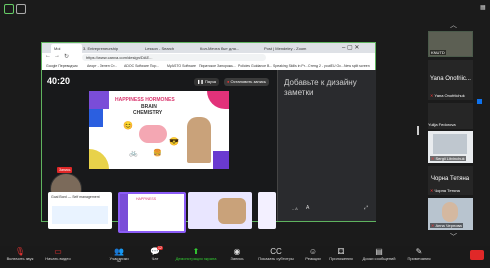  I want to click on whiteboards-button: ▤ Доски сообщений, so click(379, 255).